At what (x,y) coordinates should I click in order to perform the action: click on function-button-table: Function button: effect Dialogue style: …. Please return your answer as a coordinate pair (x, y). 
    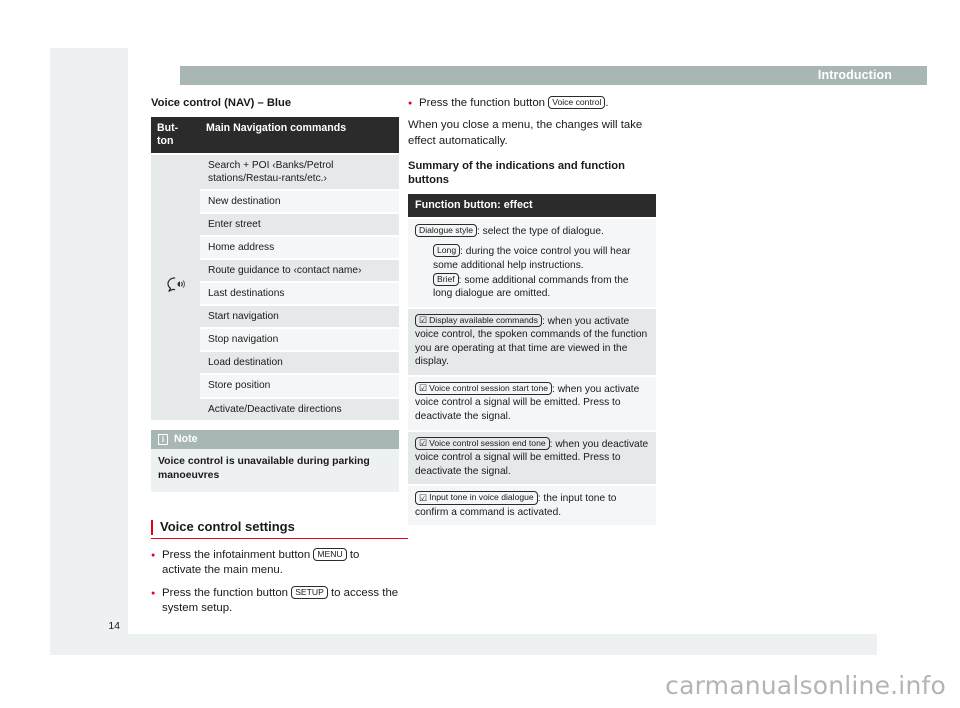
    Looking at the image, I should click on (532, 359).